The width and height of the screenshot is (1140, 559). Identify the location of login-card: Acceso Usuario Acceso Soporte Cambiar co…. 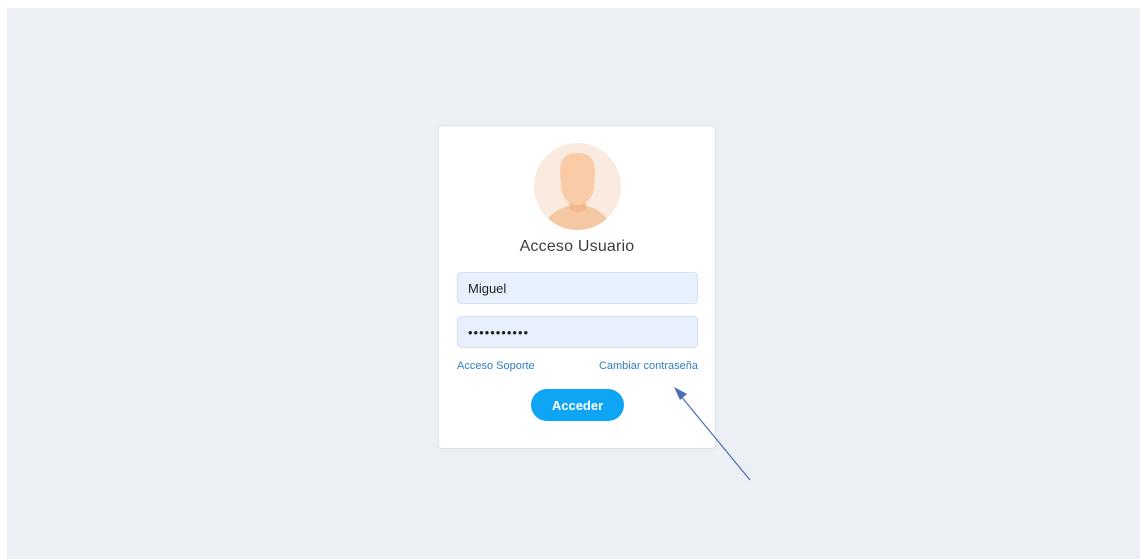
(577, 287).